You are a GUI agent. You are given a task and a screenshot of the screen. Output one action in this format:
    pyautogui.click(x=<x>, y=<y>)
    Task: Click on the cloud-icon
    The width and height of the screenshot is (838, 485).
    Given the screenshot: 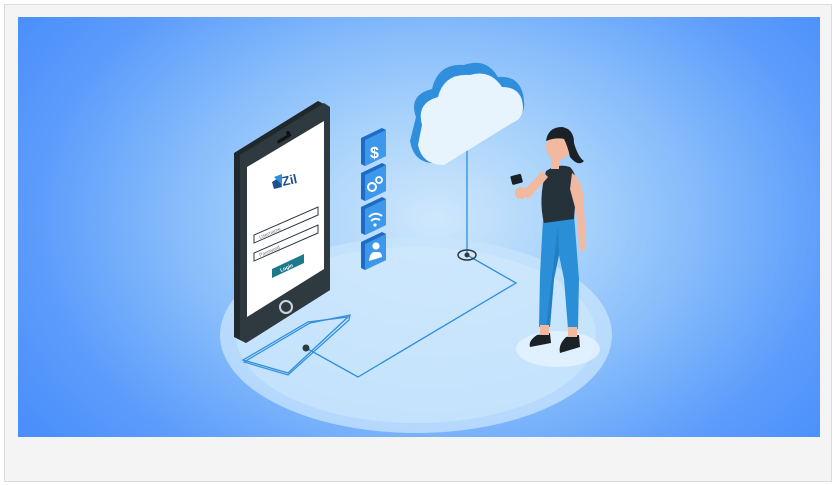 What is the action you would take?
    pyautogui.click(x=467, y=113)
    